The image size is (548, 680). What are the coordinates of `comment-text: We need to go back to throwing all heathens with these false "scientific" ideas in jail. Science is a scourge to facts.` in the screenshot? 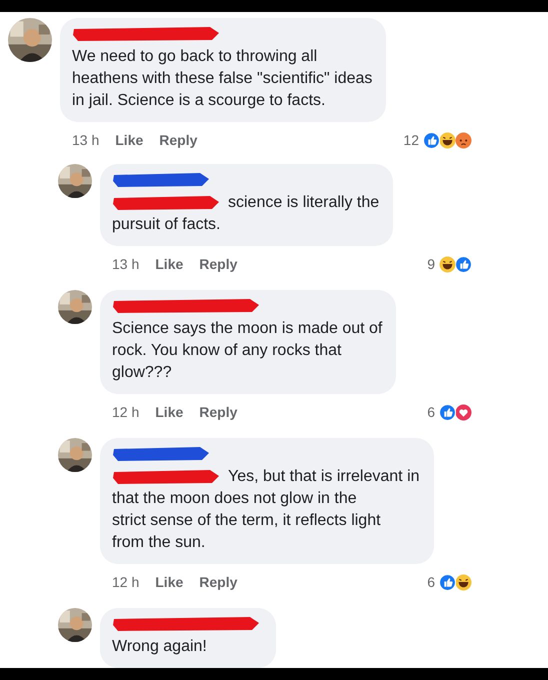 It's located at (222, 79).